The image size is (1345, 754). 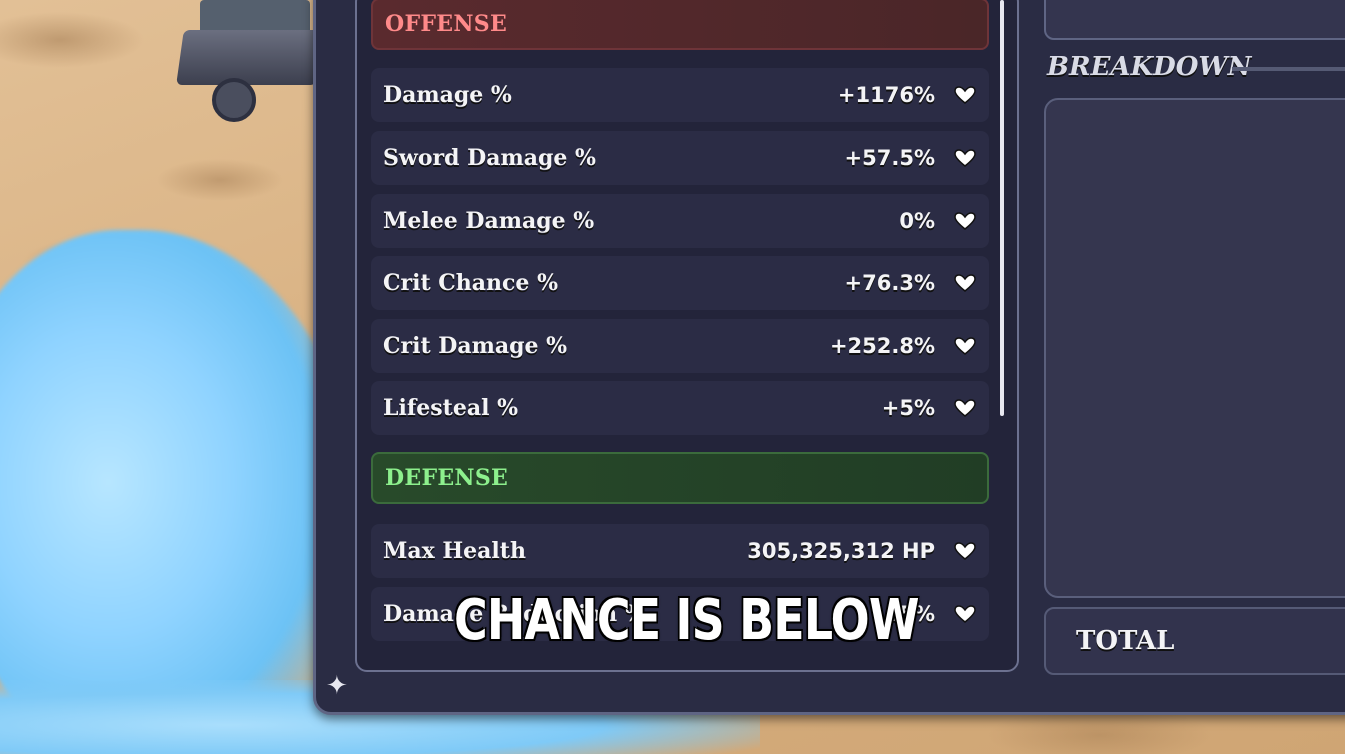 I want to click on star-icon: ✦, so click(x=337, y=686).